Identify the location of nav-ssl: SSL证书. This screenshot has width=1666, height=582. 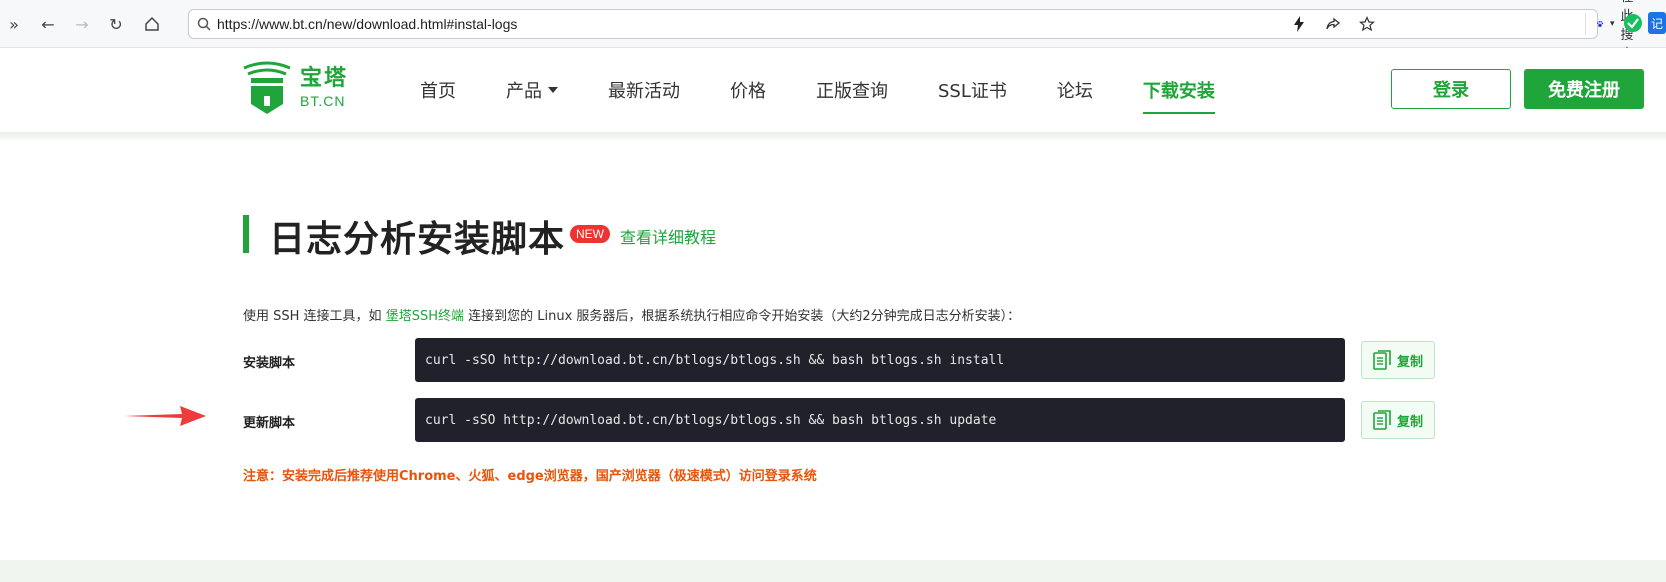
(972, 90).